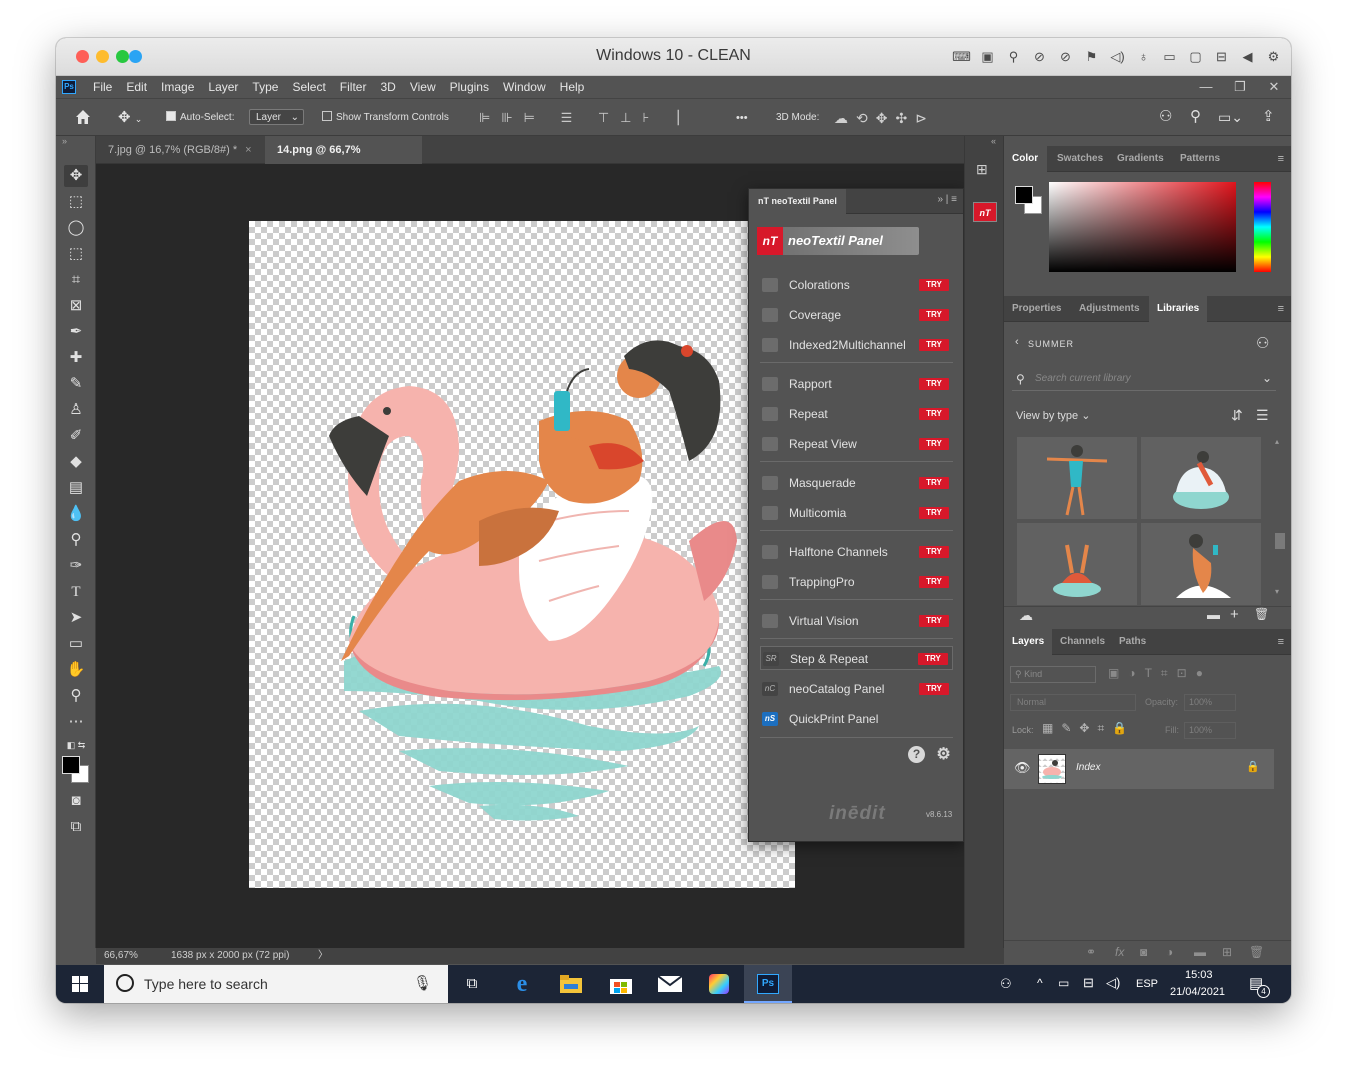 The height and width of the screenshot is (1077, 1347). What do you see at coordinates (76, 827) in the screenshot?
I see `screen-mode-icon: ⧉` at bounding box center [76, 827].